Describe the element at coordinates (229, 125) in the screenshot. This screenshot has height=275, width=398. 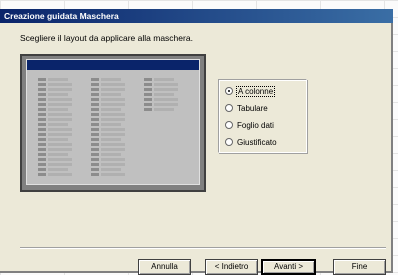
I see `radio-datasheet` at that location.